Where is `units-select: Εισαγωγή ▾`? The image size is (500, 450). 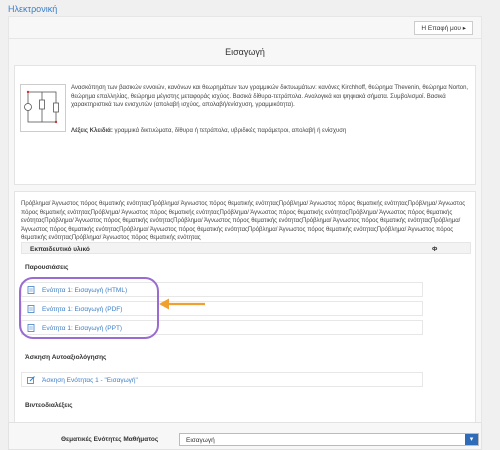
units-select: Εισαγωγή ▾ is located at coordinates (329, 439).